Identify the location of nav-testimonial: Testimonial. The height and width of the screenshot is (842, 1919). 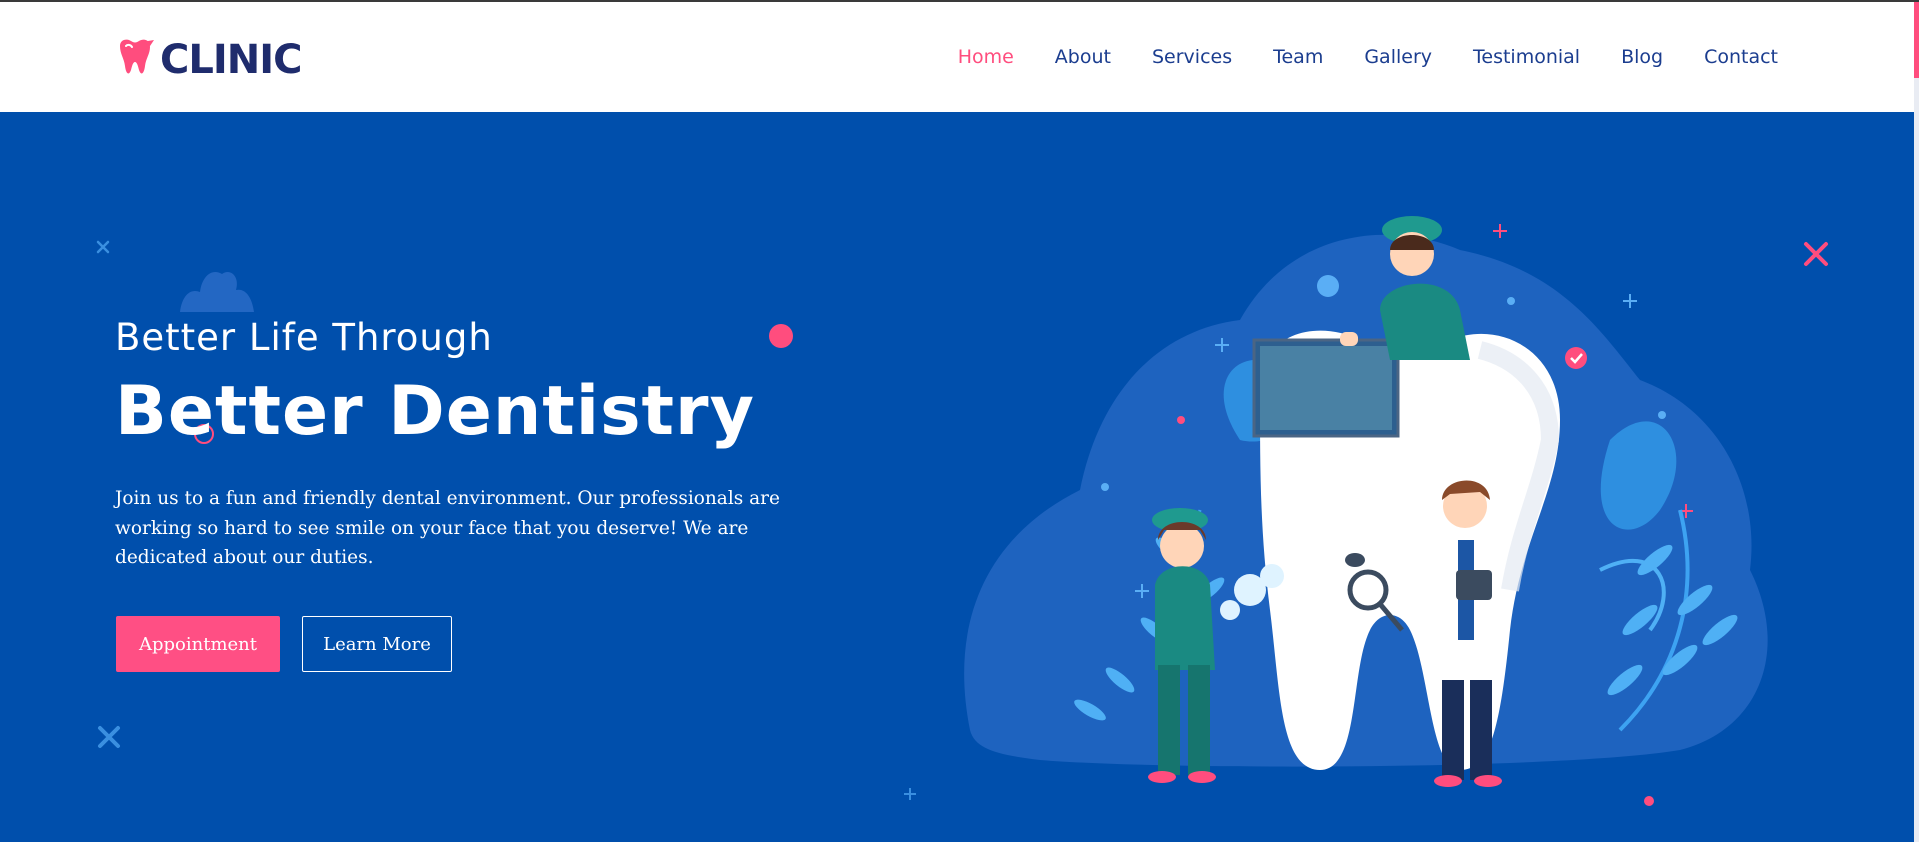
(1526, 57).